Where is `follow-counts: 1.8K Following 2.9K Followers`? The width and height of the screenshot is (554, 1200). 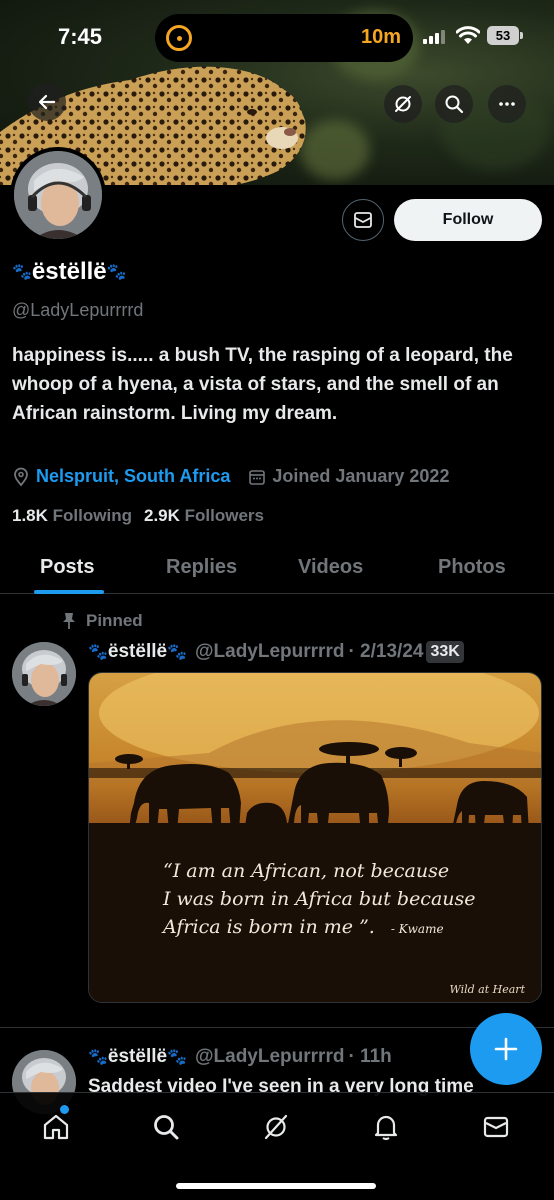
follow-counts: 1.8K Following 2.9K Followers is located at coordinates (138, 516).